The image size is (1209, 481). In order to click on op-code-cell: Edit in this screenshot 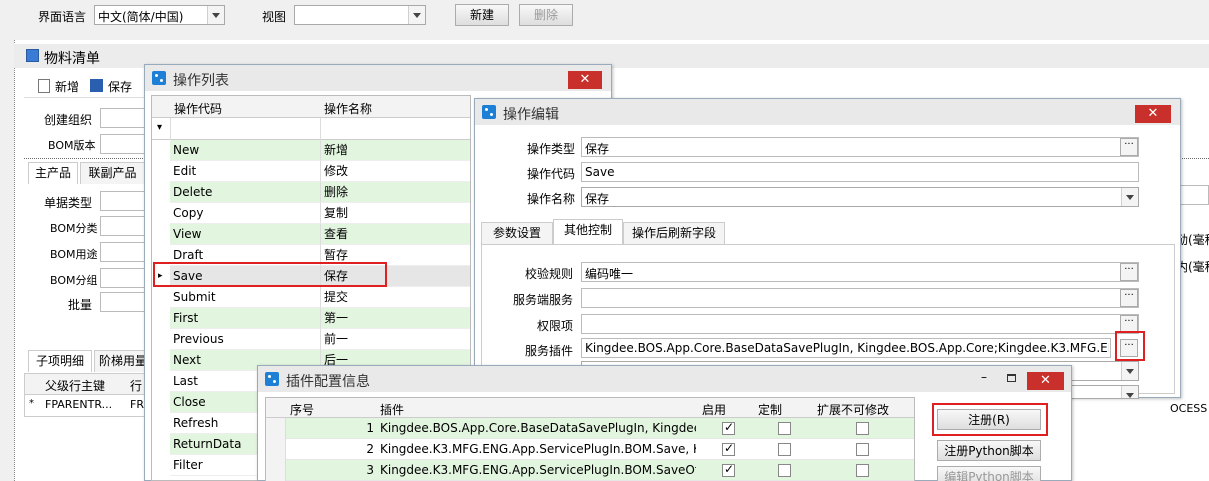, I will do `click(245, 171)`.